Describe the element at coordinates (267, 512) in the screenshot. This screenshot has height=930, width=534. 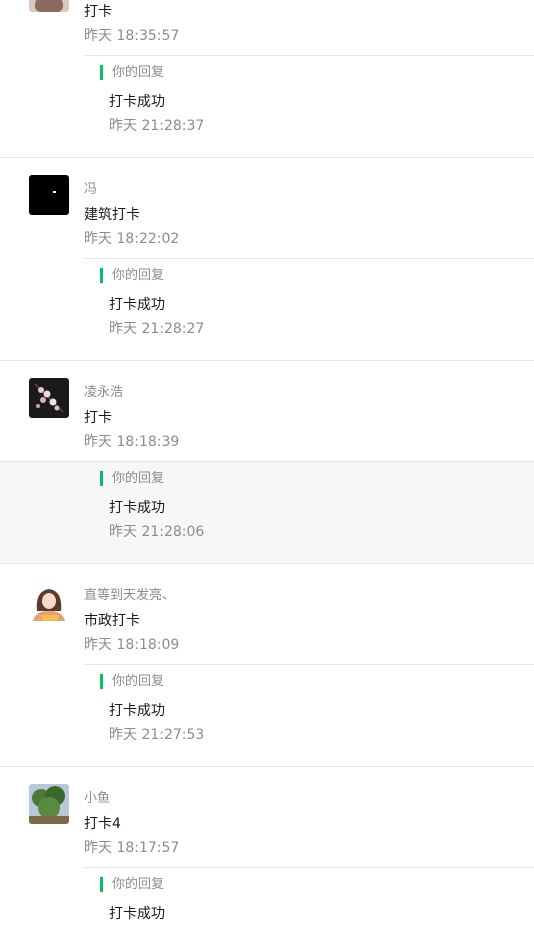
I see `reply-block: 你的回复 打卡成功 昨天 21:28:06` at that location.